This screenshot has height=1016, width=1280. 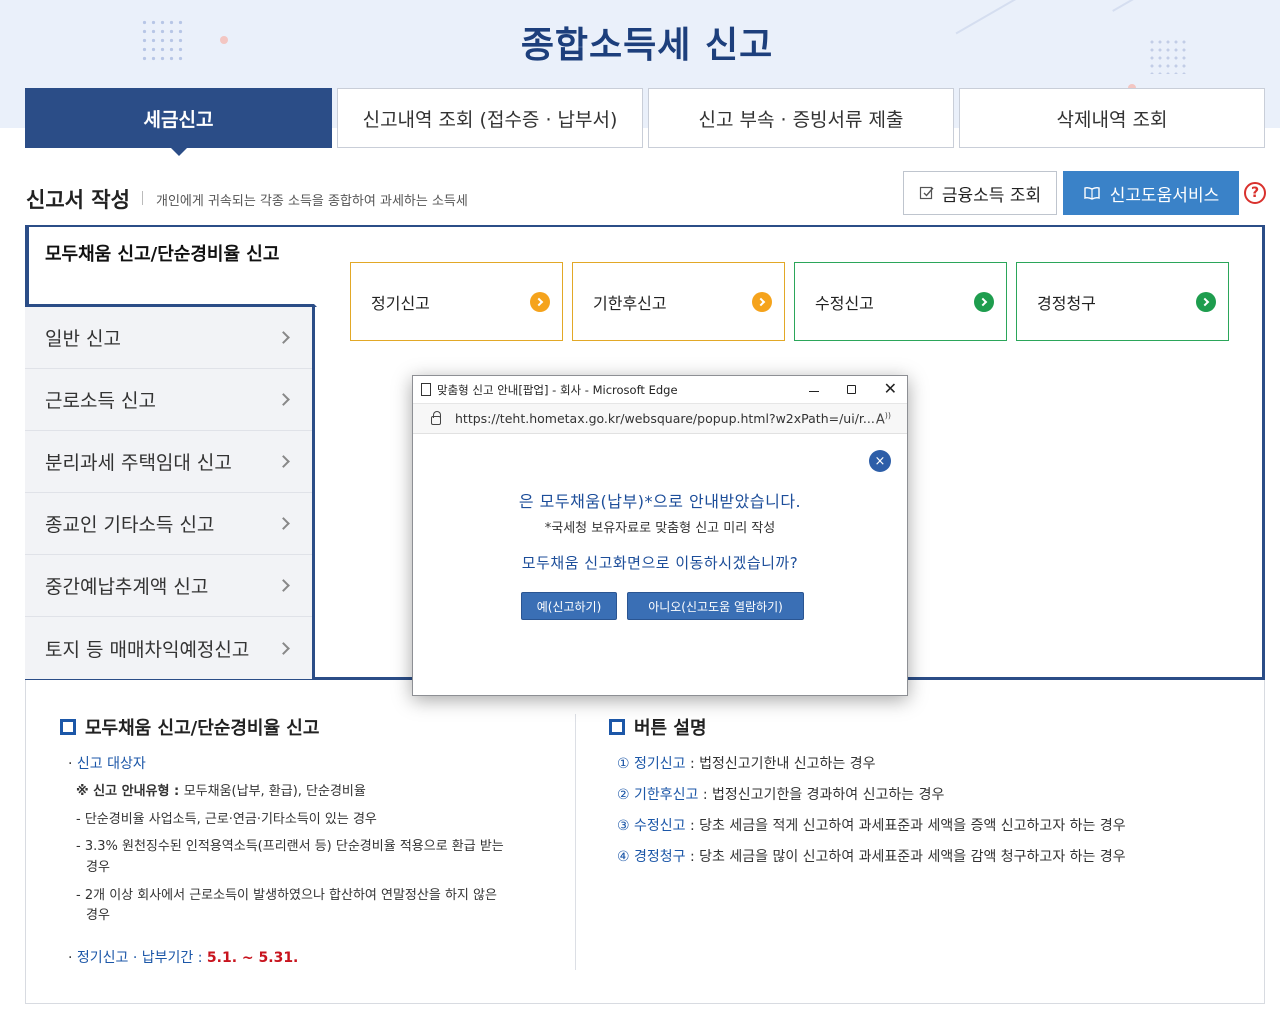 I want to click on maximize-icon, so click(x=851, y=389).